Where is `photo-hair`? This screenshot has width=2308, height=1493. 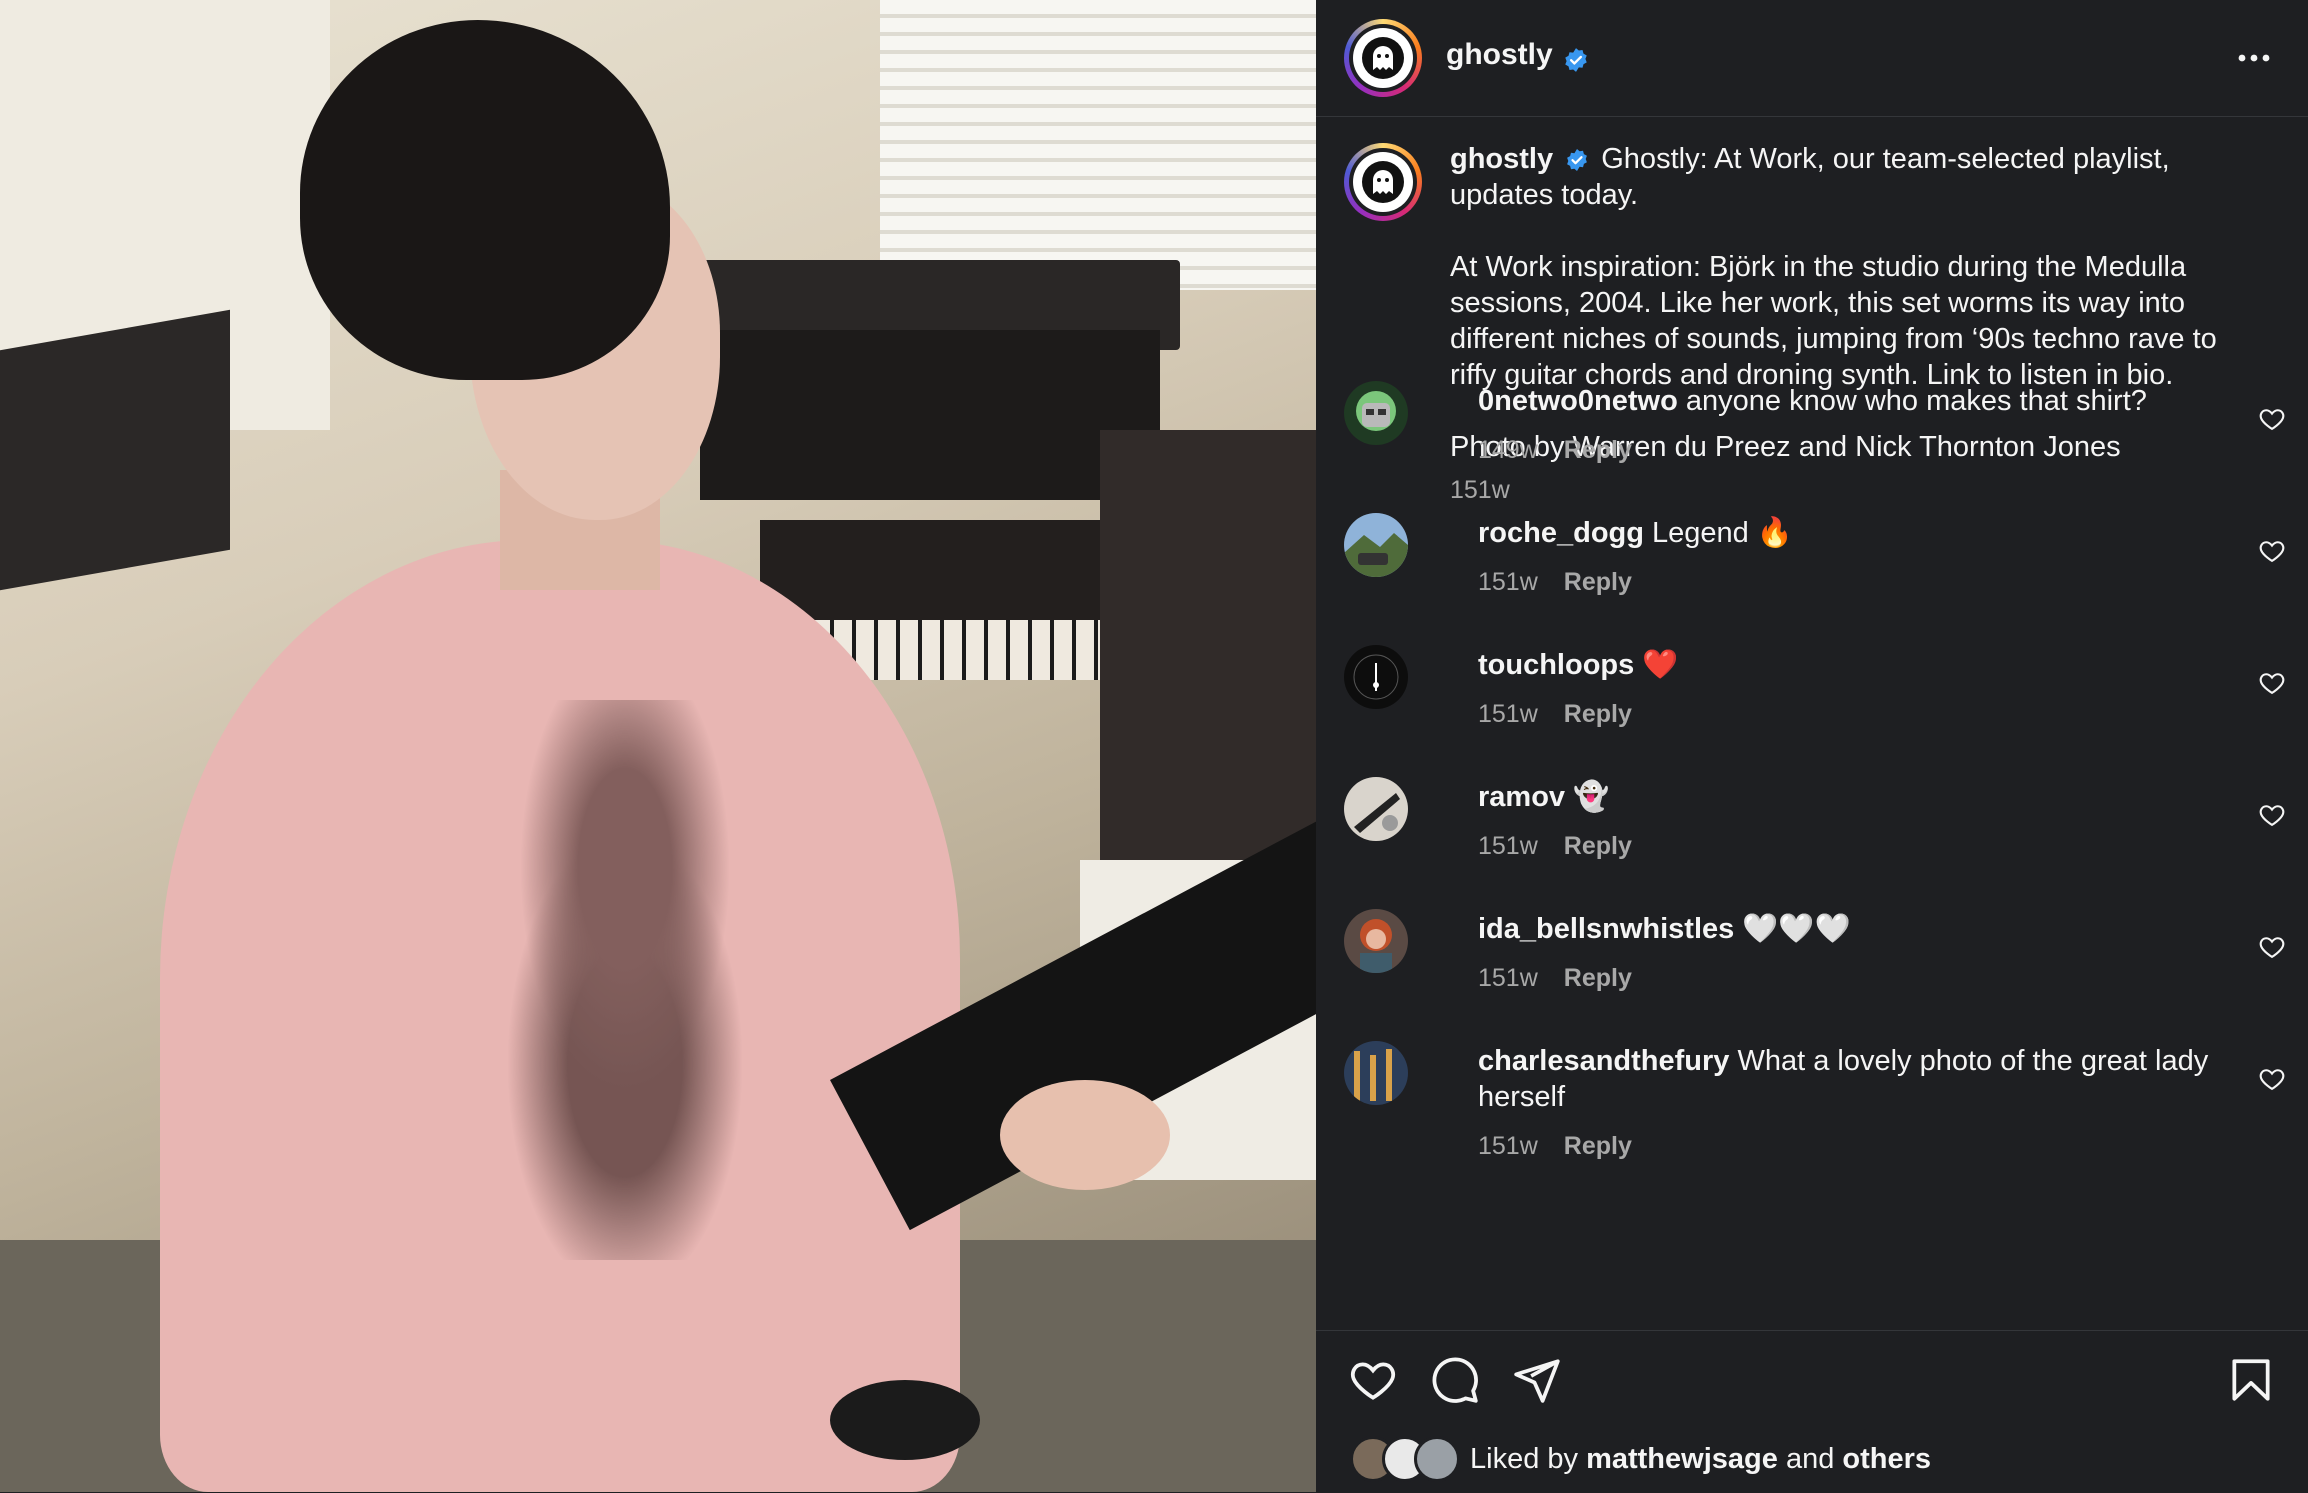 photo-hair is located at coordinates (485, 200).